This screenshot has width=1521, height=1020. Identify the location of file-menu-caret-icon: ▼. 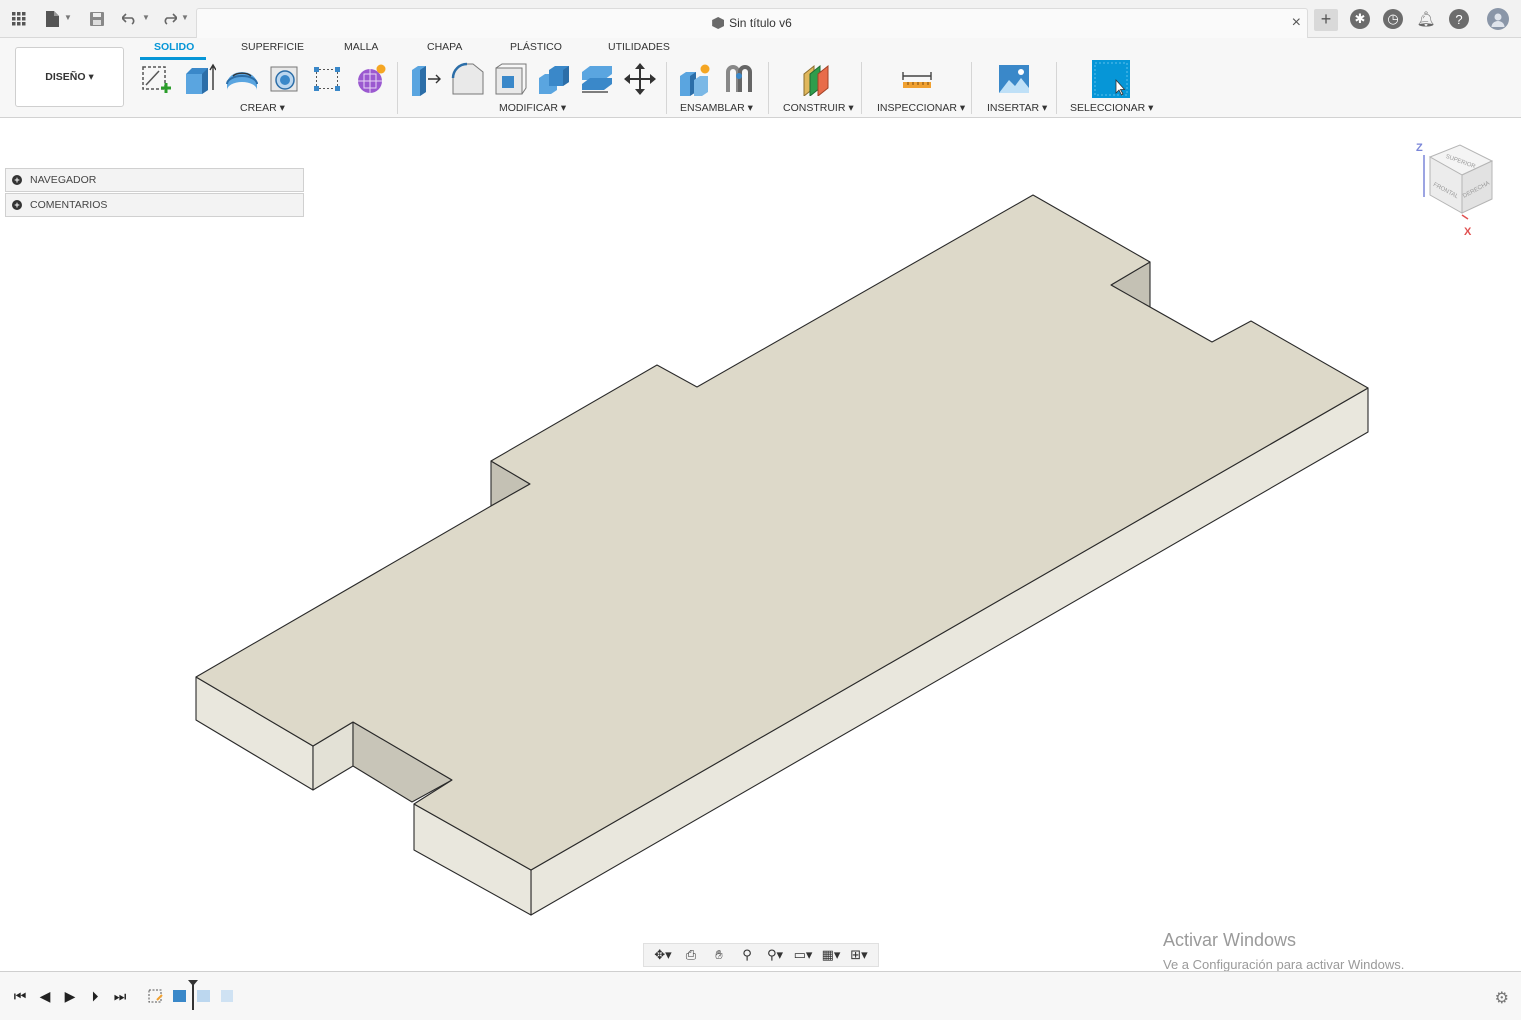
(68, 17).